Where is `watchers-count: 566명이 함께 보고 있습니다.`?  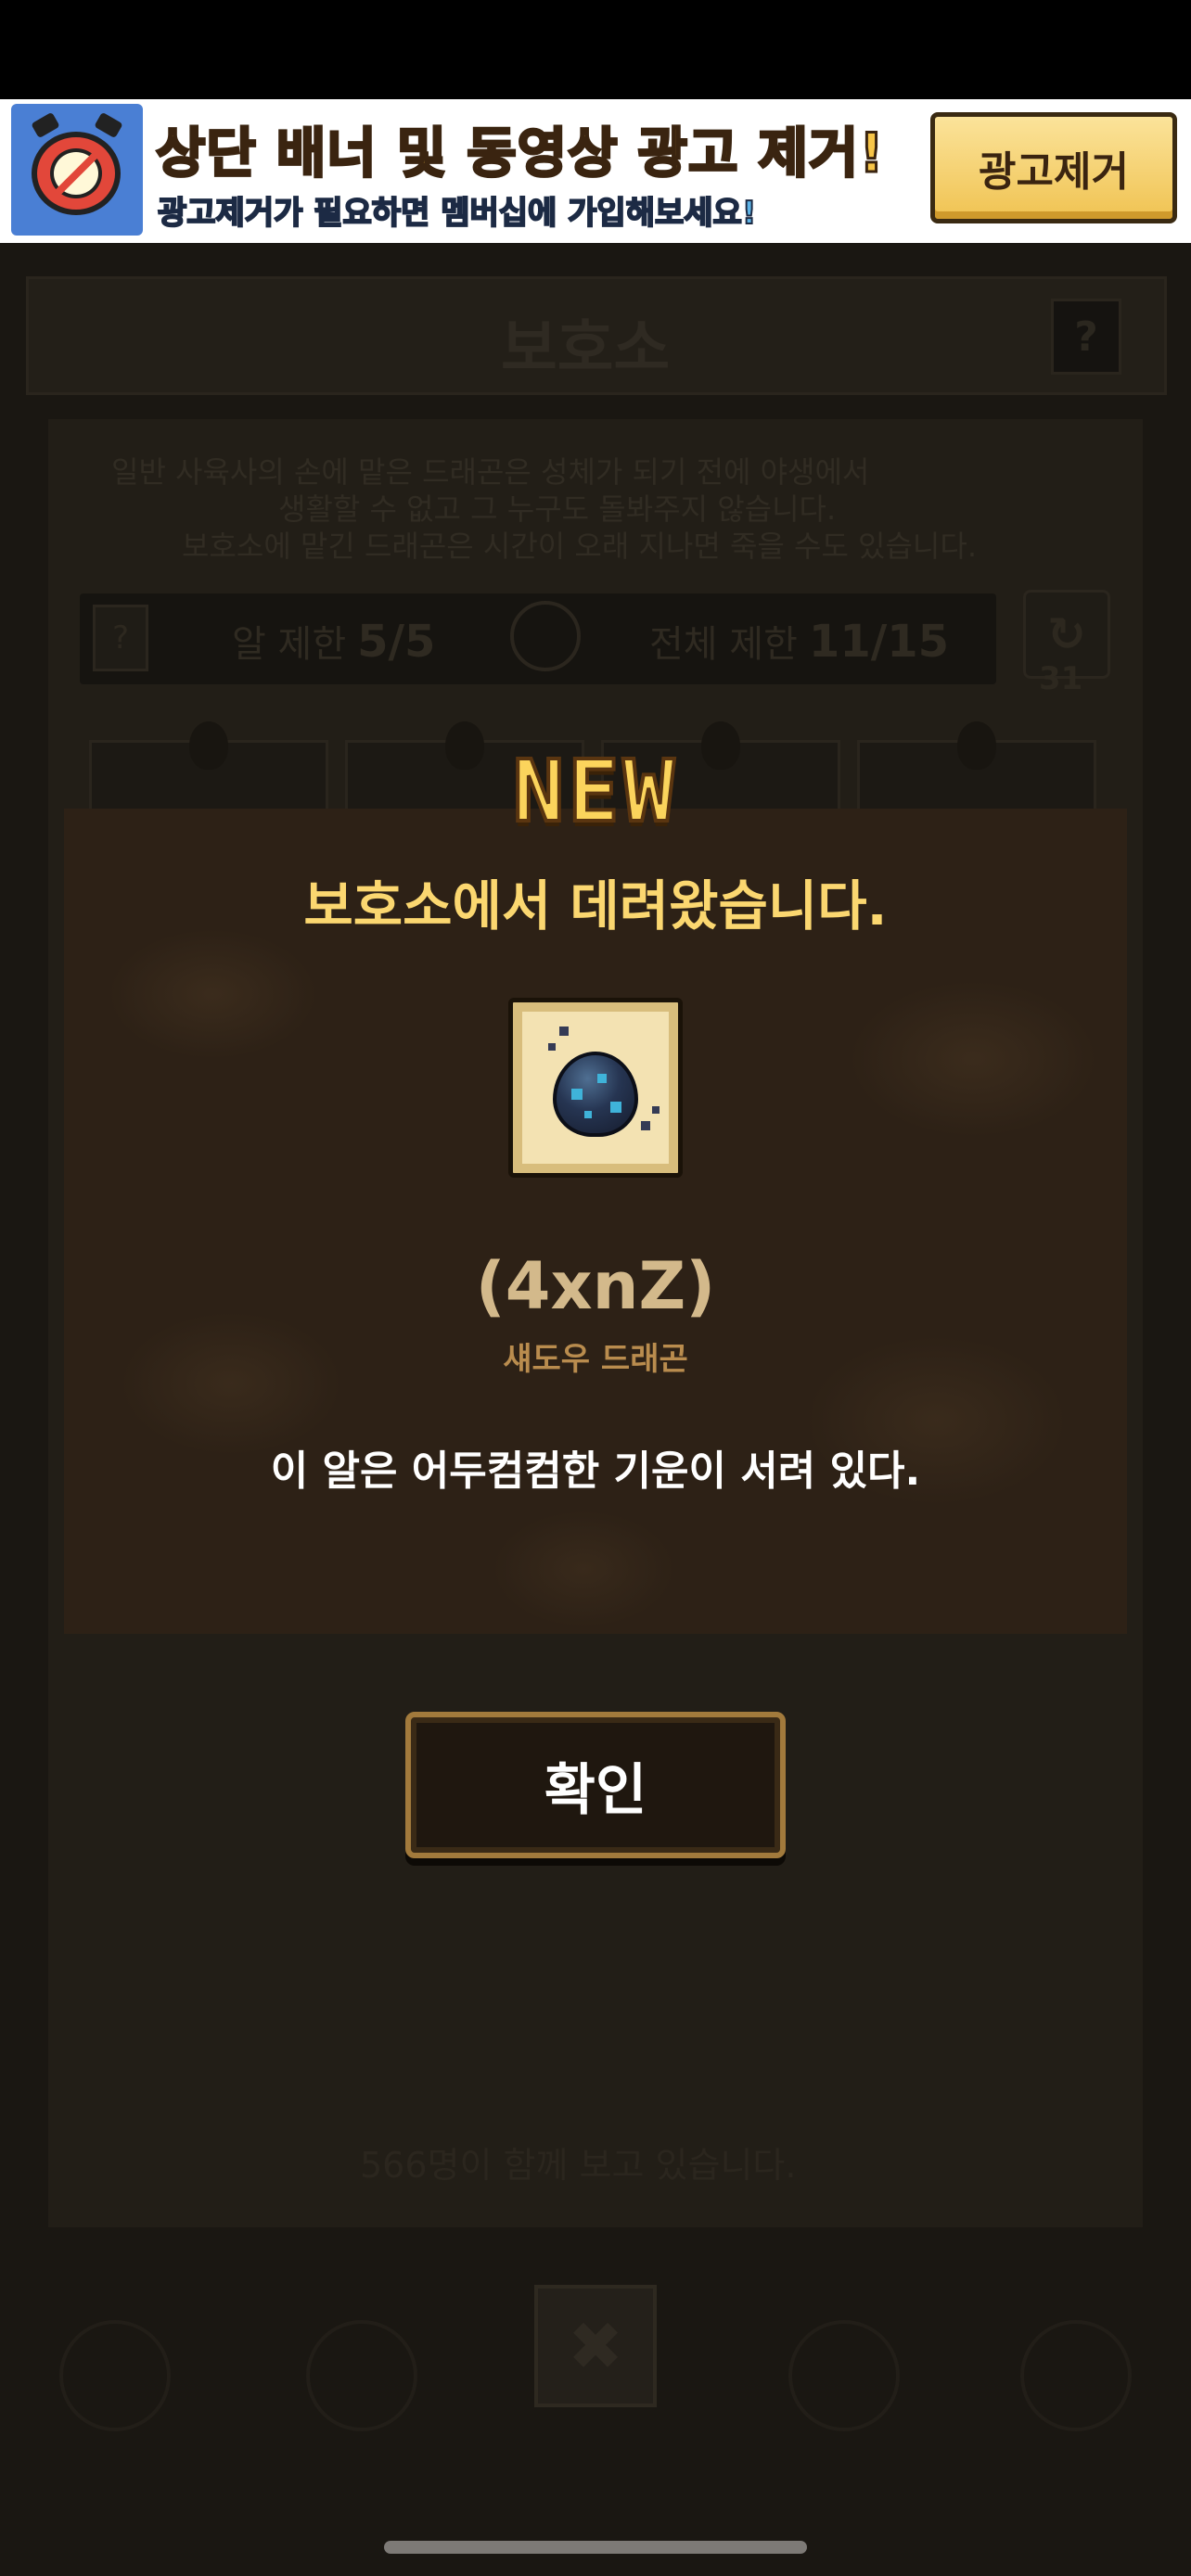 watchers-count: 566명이 함께 보고 있습니다. is located at coordinates (578, 2165).